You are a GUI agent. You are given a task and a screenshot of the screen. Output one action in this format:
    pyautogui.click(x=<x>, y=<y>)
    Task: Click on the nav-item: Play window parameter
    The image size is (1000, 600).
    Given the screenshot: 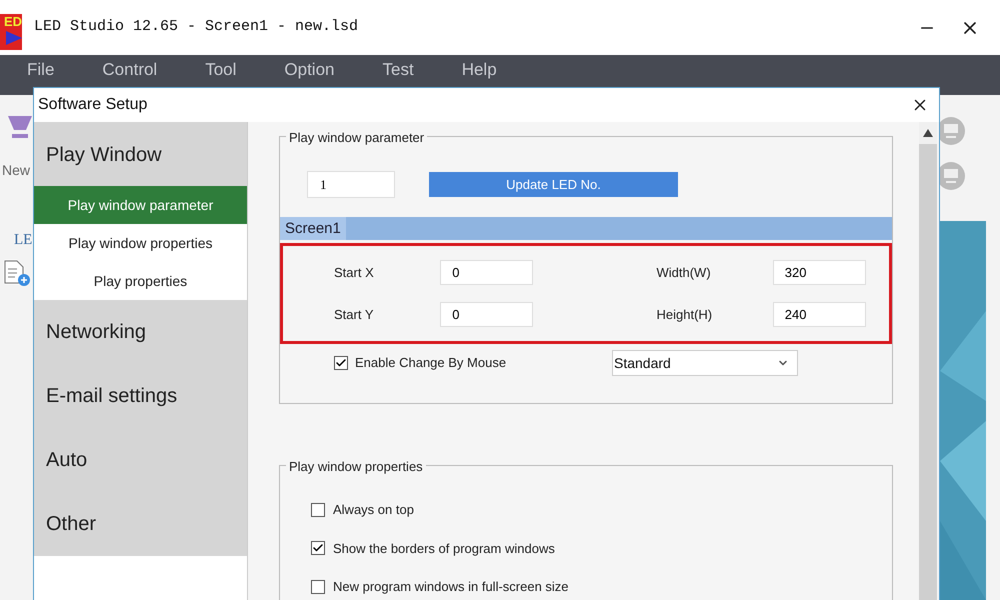 What is the action you would take?
    pyautogui.click(x=140, y=205)
    